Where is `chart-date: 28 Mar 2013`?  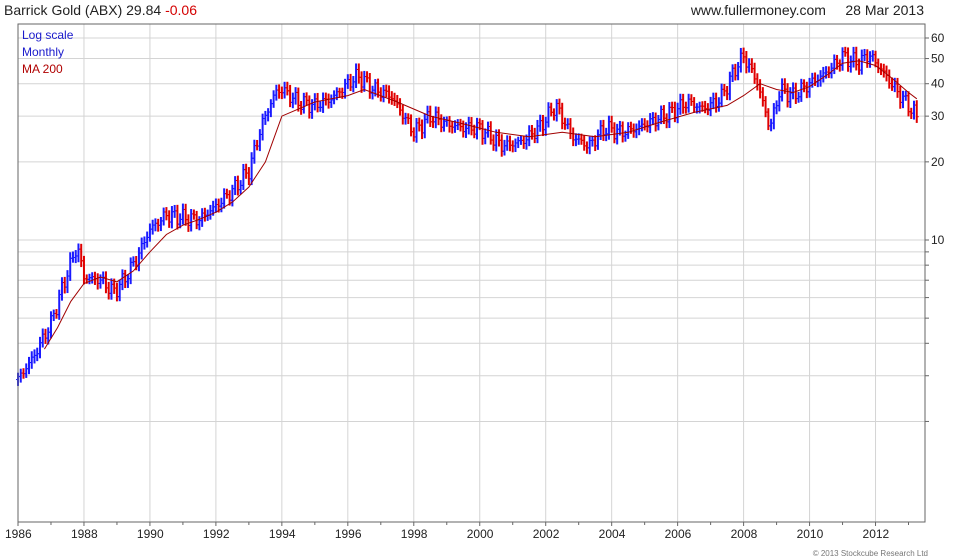
chart-date: 28 Mar 2013 is located at coordinates (884, 10).